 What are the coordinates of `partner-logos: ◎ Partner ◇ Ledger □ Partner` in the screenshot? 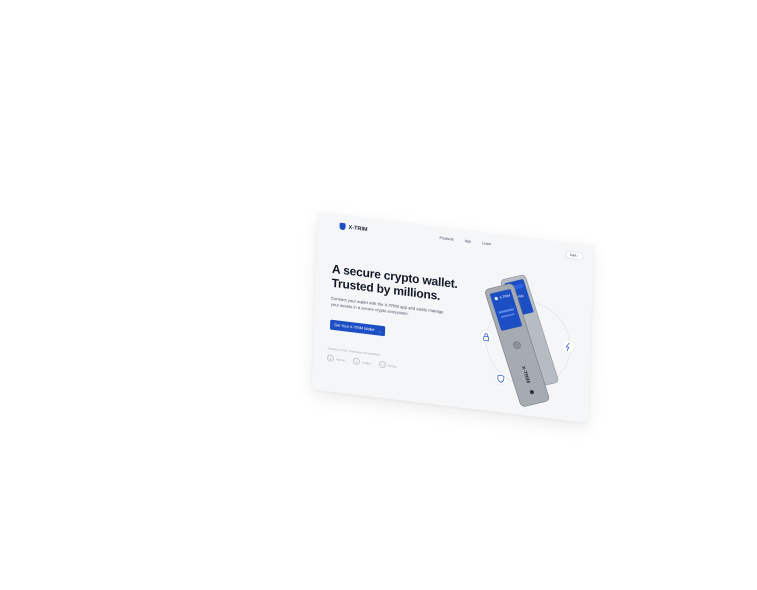 It's located at (362, 362).